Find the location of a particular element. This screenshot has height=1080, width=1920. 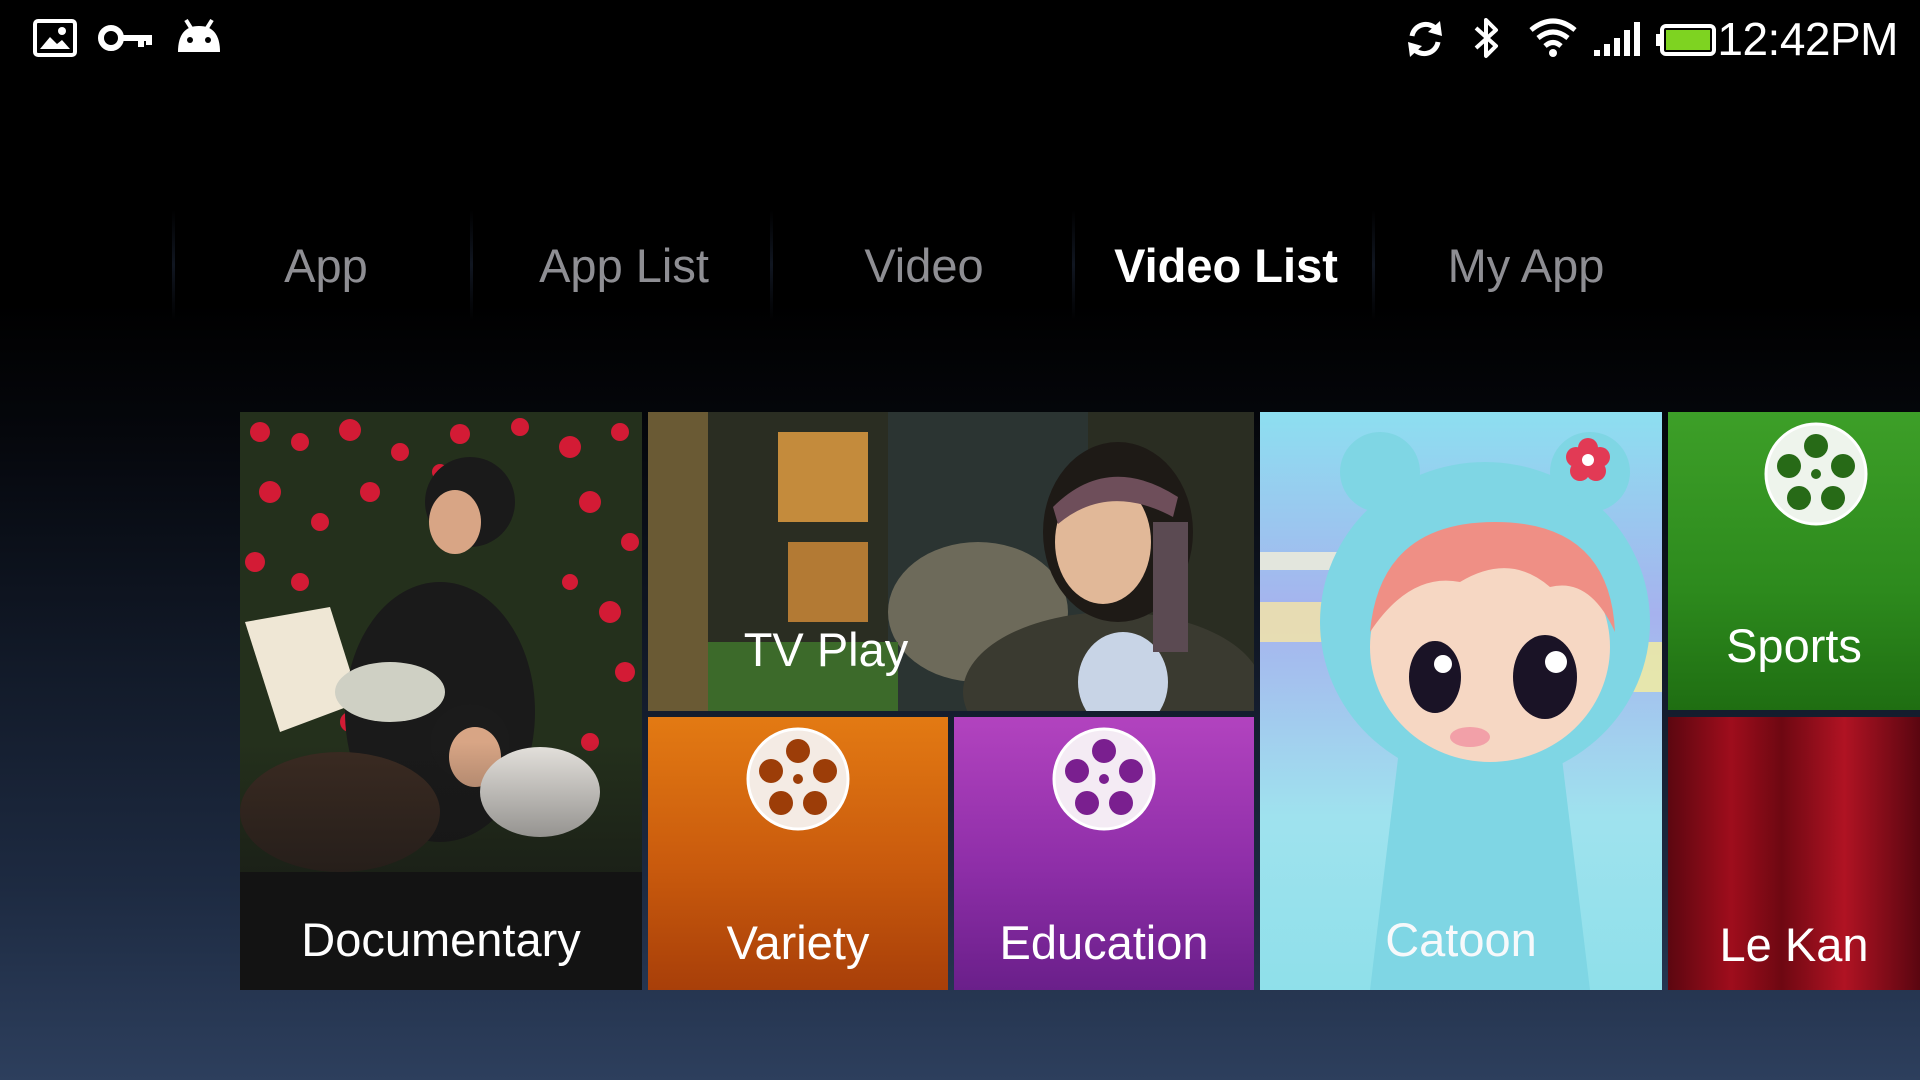

tile-tv-play-label: TV Play is located at coordinates (826, 649).